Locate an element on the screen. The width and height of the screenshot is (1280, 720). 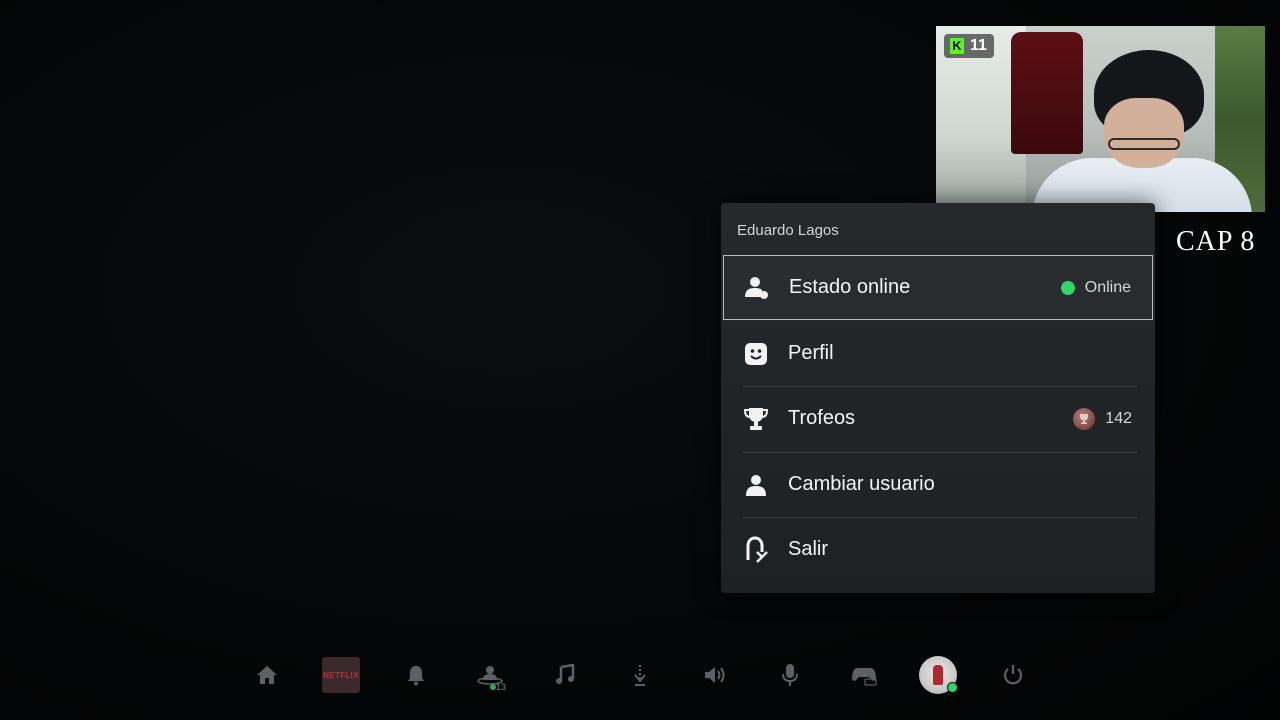
music-button is located at coordinates (565, 675).